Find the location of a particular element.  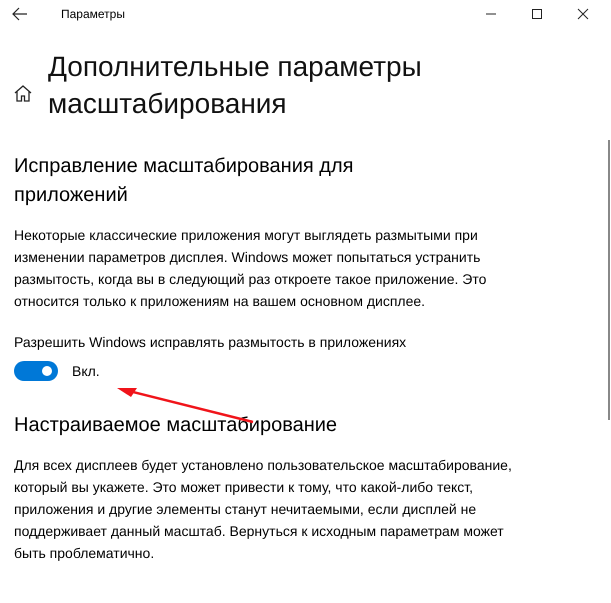

page-title: Дополнительные параметры масштабирования is located at coordinates (235, 85).